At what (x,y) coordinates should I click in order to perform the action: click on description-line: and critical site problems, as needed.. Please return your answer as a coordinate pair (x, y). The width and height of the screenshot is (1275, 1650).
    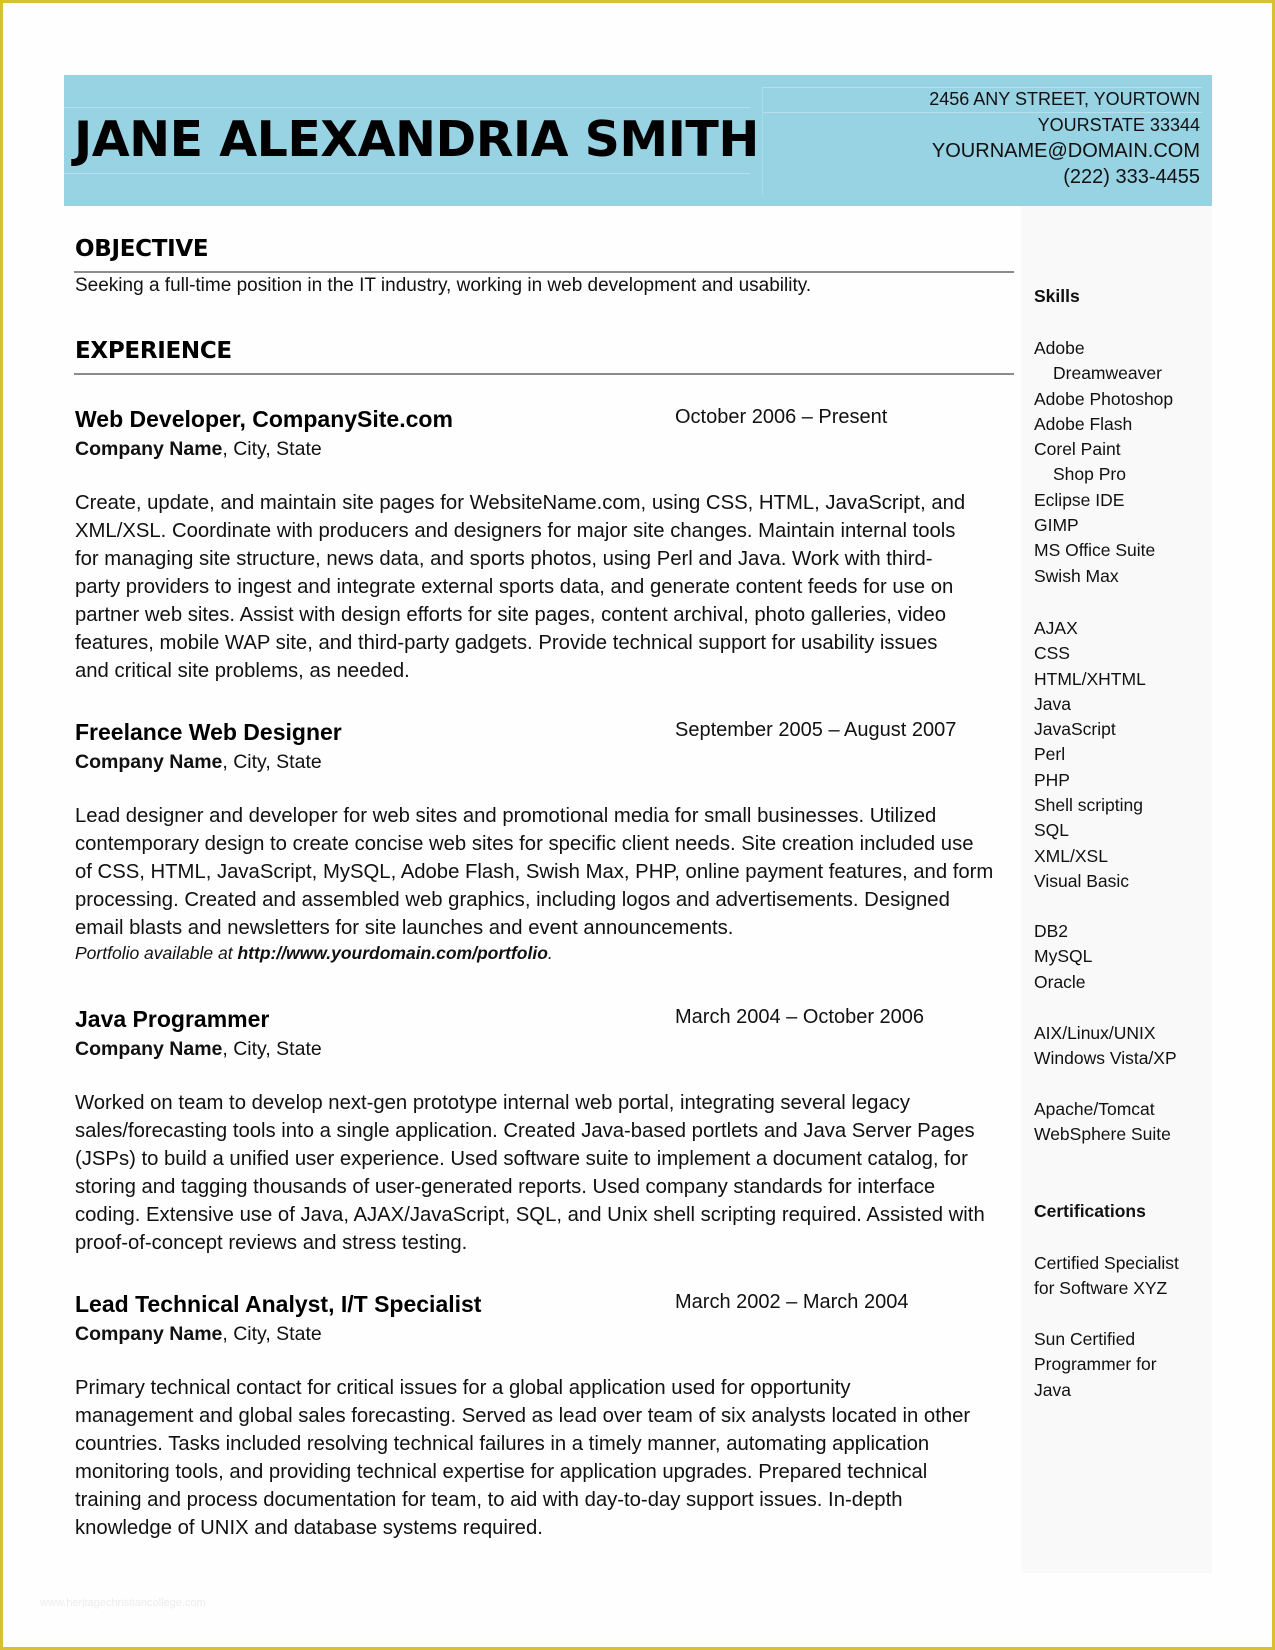
    Looking at the image, I should click on (242, 671).